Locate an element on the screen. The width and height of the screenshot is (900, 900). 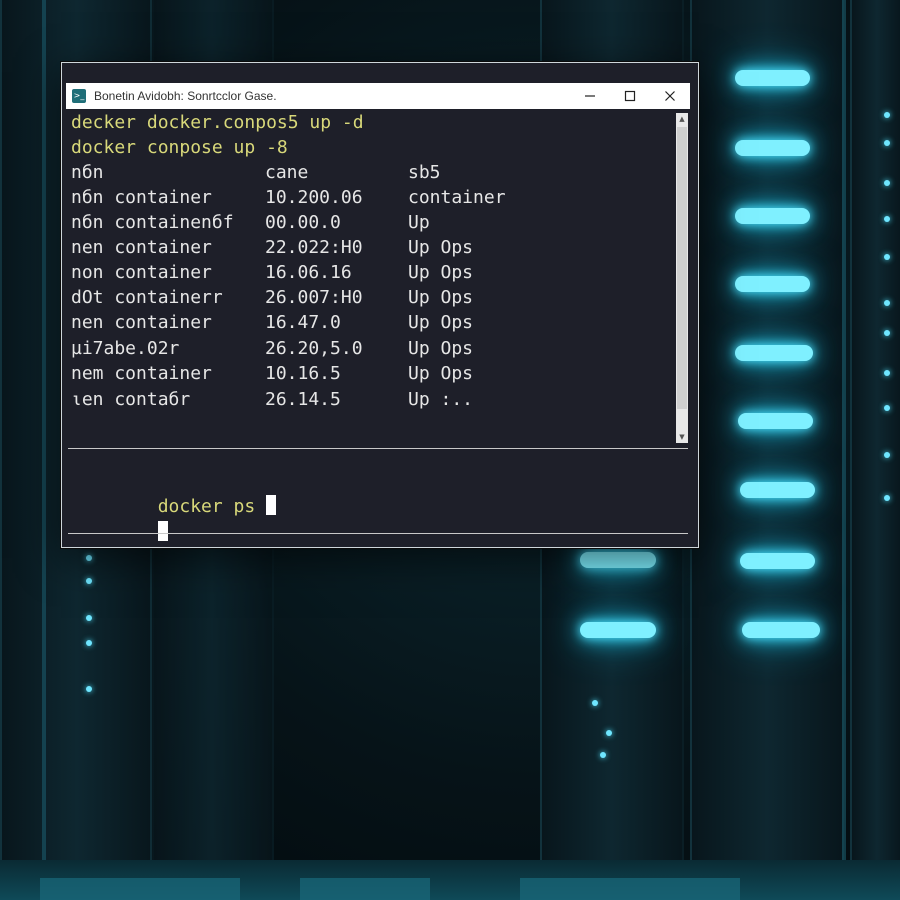
maximize-icon is located at coordinates (630, 96).